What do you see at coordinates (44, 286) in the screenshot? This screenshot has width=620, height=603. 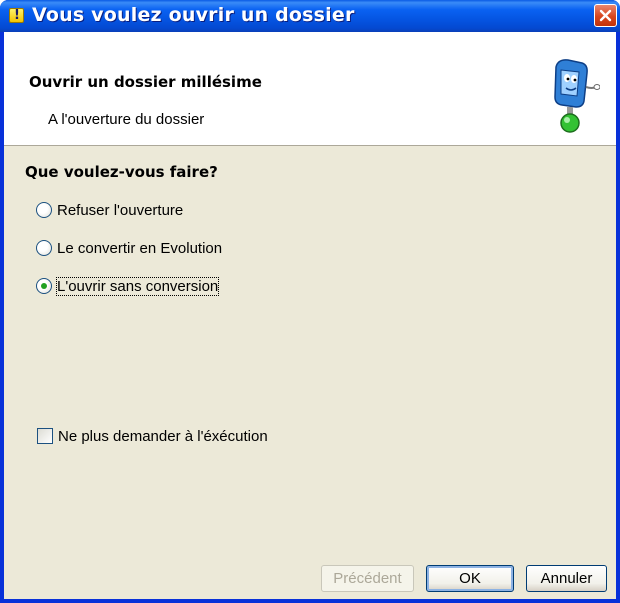 I see `radio-button-selected` at bounding box center [44, 286].